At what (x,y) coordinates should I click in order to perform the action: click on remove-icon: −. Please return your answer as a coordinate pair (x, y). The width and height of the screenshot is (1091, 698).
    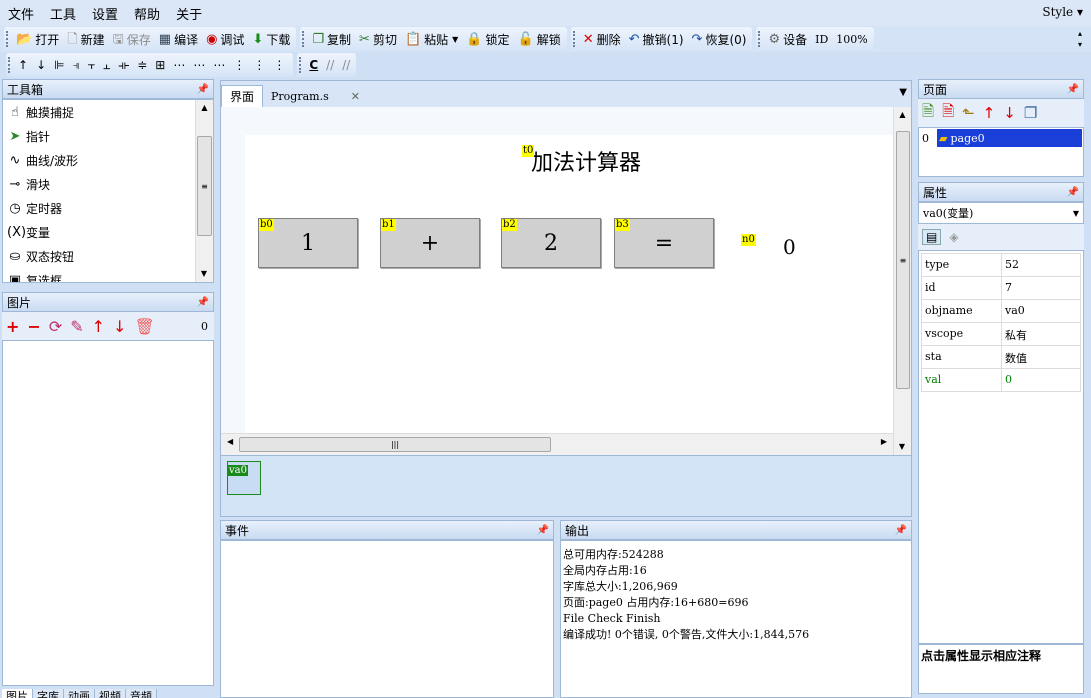
    Looking at the image, I should click on (33, 326).